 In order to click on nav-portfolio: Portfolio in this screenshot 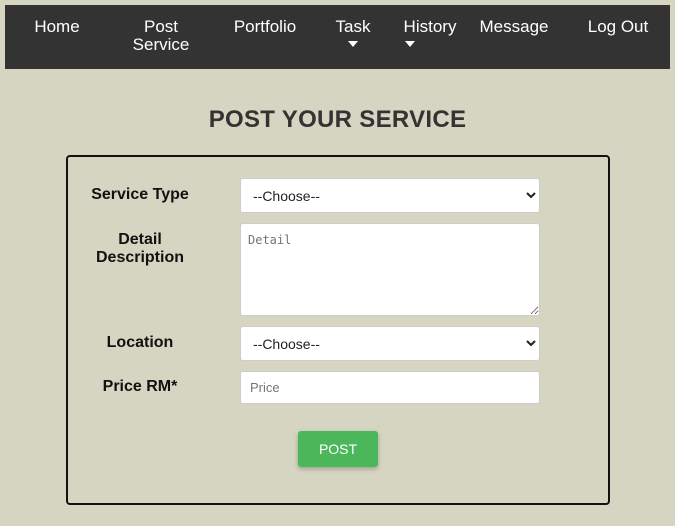, I will do `click(265, 37)`.